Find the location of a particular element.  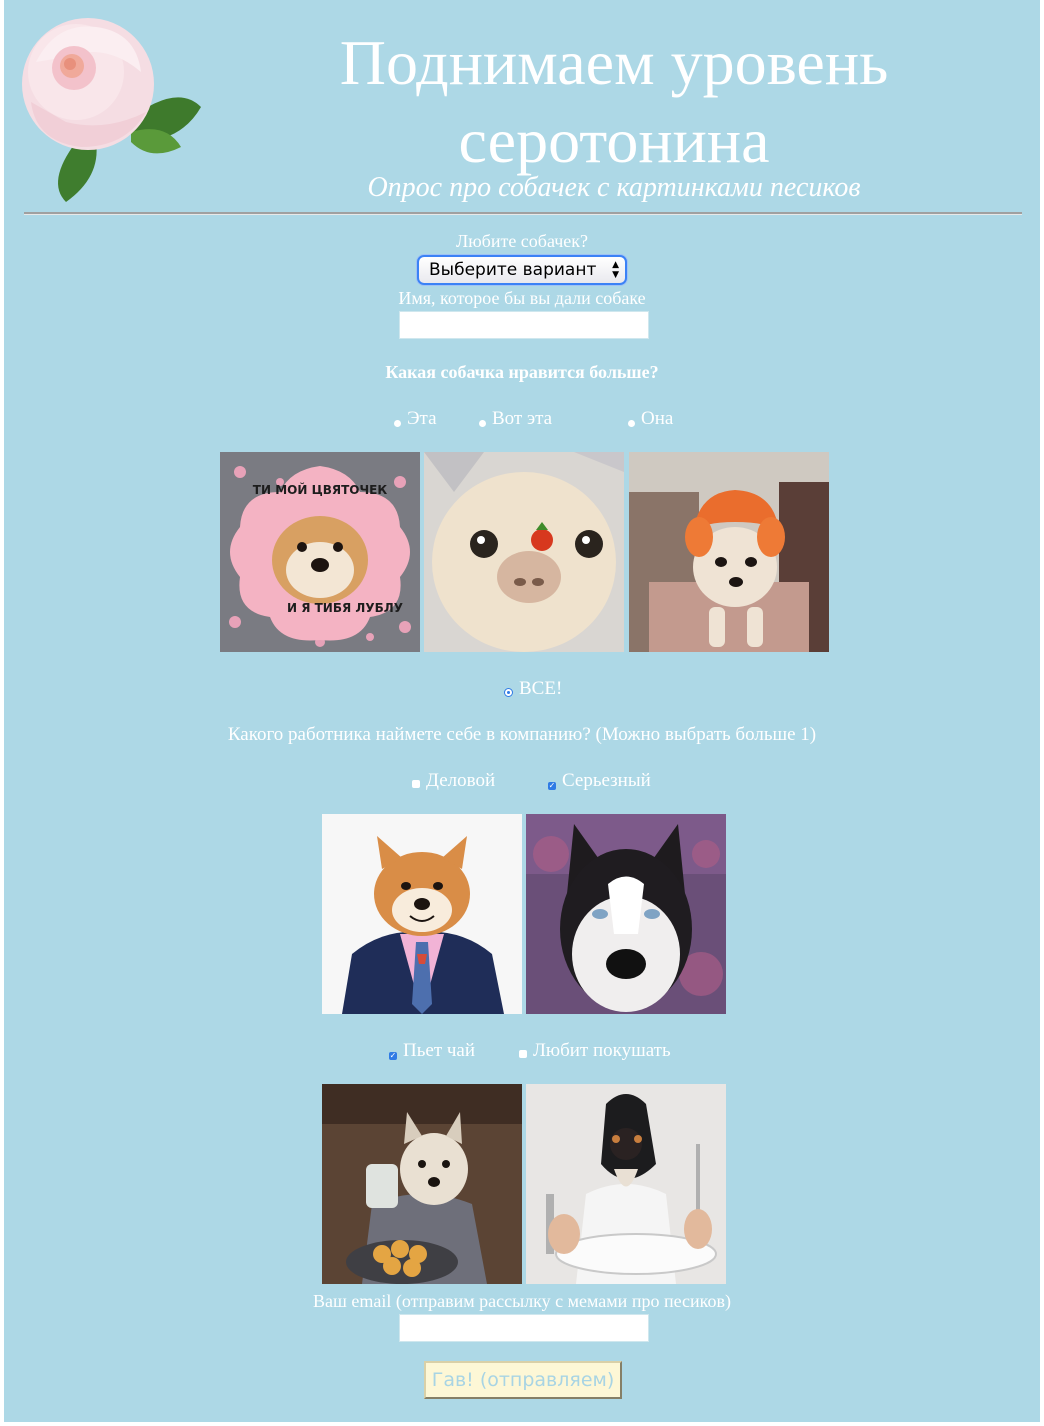

eating-dog-photo is located at coordinates (626, 1184).